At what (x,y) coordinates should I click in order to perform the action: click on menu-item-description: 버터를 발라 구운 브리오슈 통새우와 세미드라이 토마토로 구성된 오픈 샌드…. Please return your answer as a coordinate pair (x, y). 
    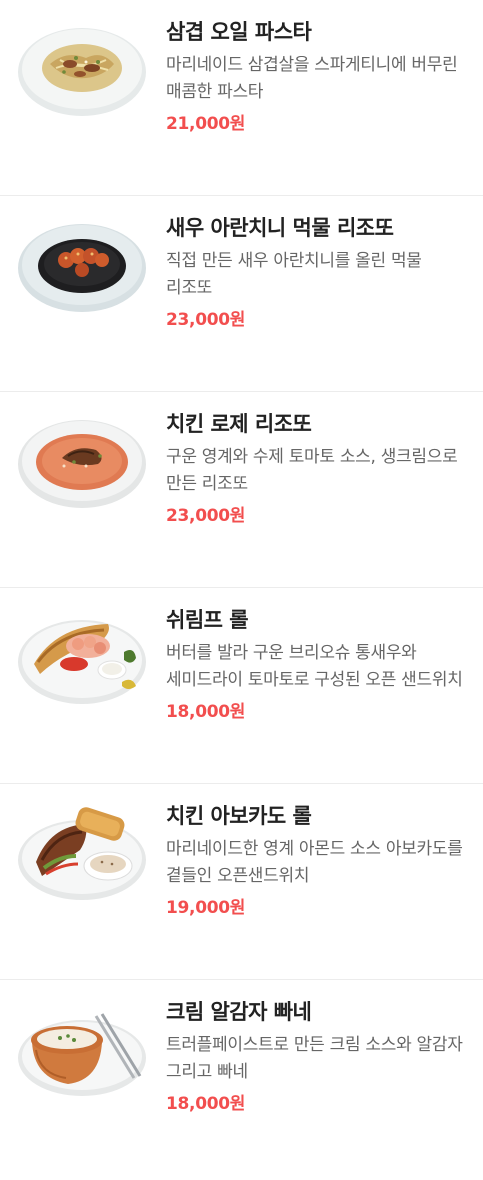
    Looking at the image, I should click on (314, 666).